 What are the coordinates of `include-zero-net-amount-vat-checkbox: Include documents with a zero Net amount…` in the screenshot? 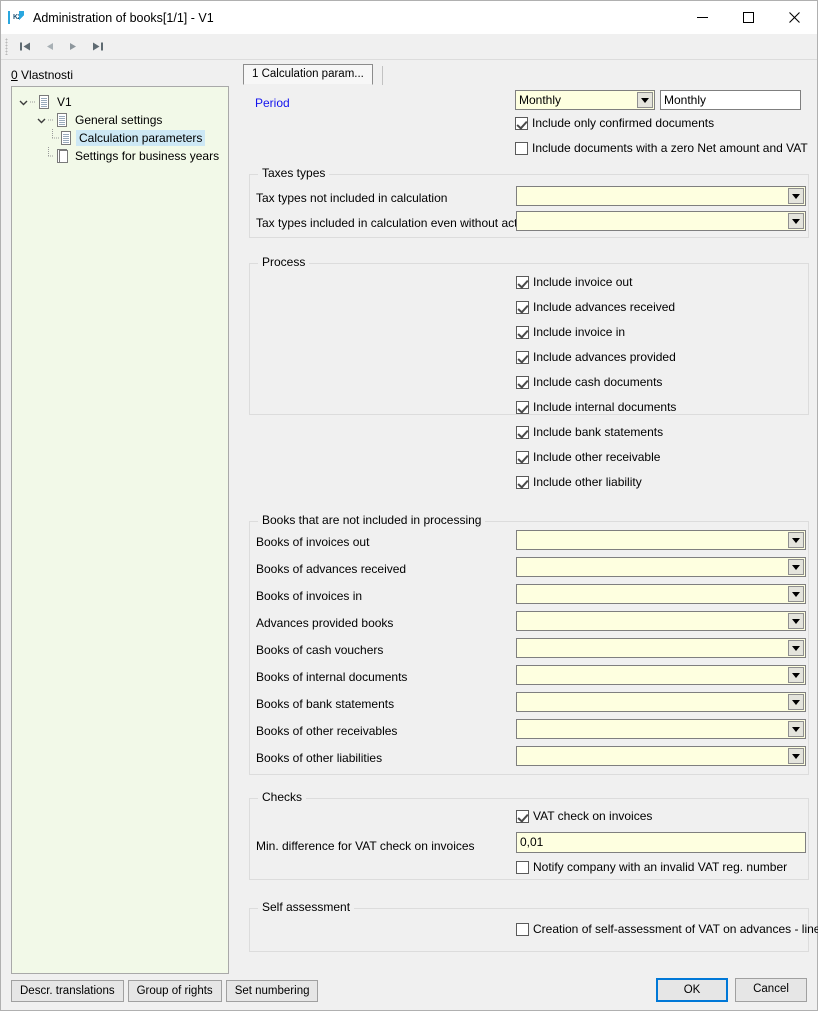 It's located at (661, 148).